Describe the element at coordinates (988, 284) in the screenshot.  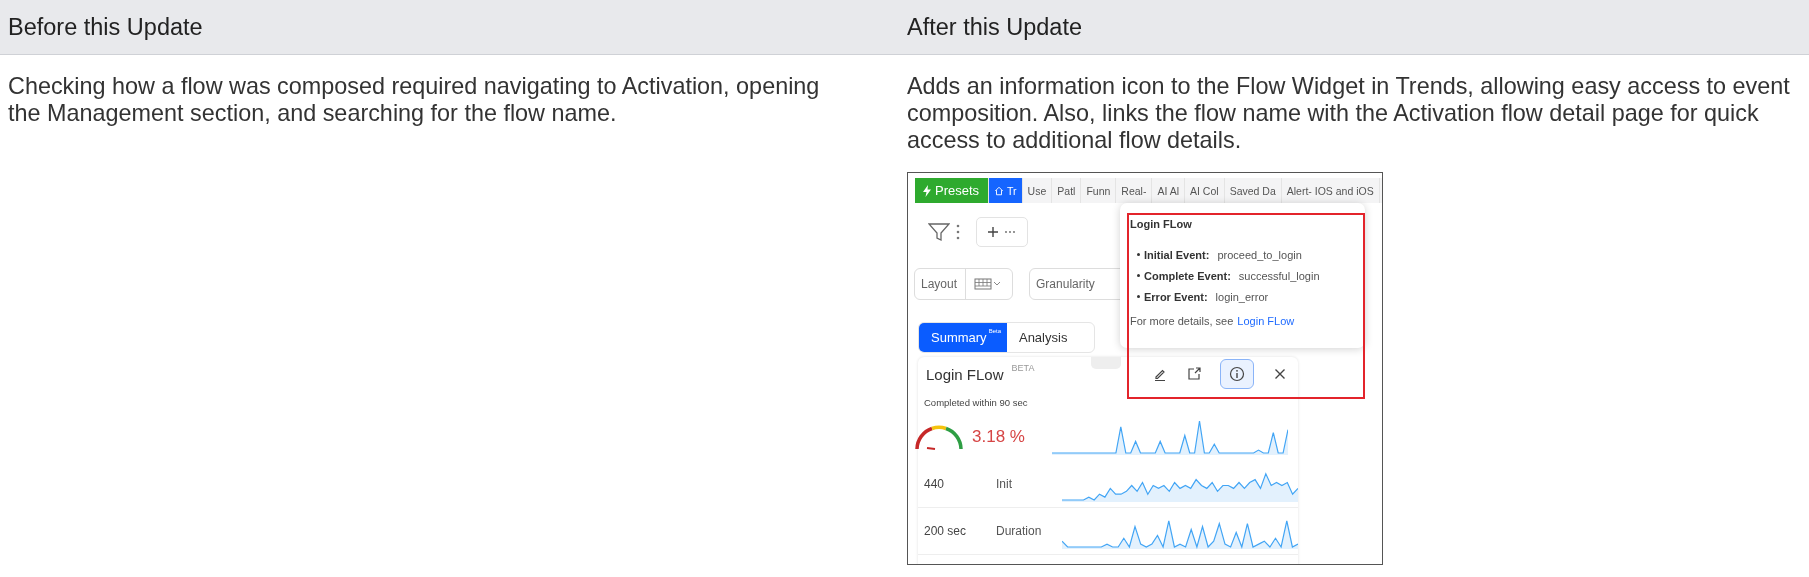
I see `keyboard-icon` at that location.